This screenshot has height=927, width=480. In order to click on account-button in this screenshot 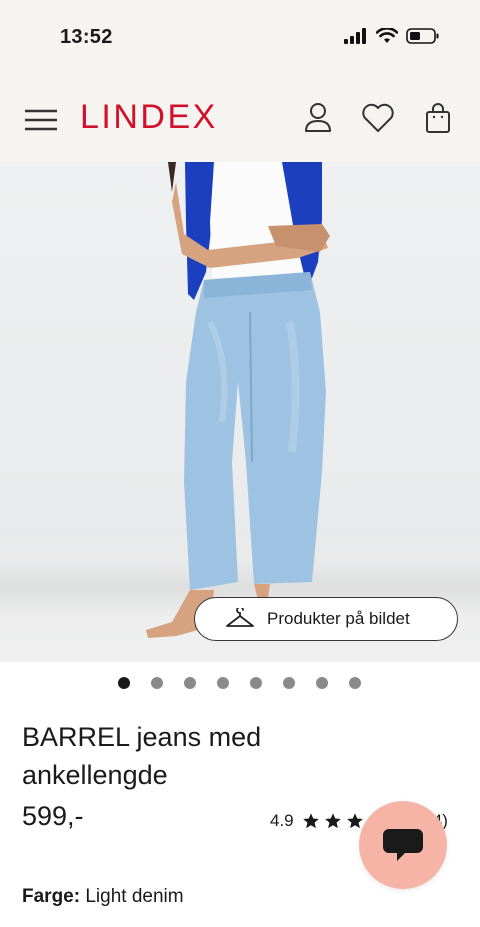, I will do `click(318, 118)`.